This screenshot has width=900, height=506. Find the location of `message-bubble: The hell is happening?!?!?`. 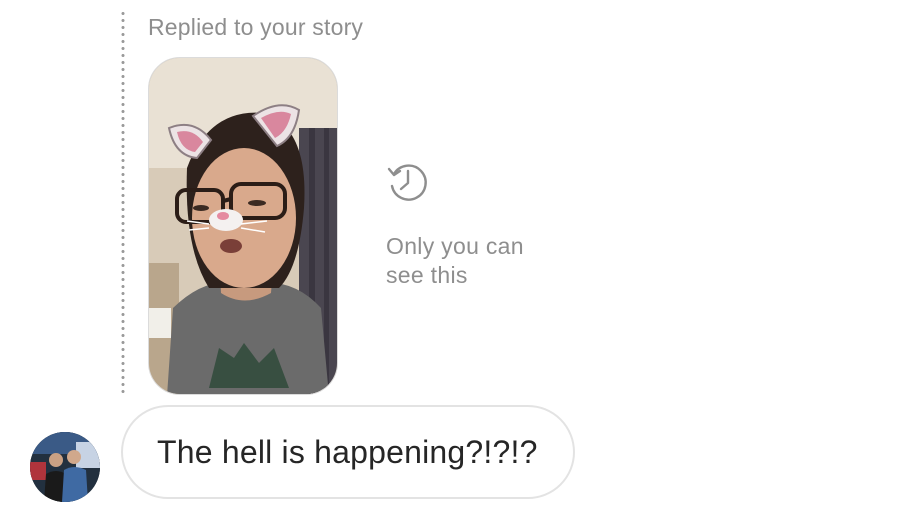

message-bubble: The hell is happening?!?!? is located at coordinates (348, 452).